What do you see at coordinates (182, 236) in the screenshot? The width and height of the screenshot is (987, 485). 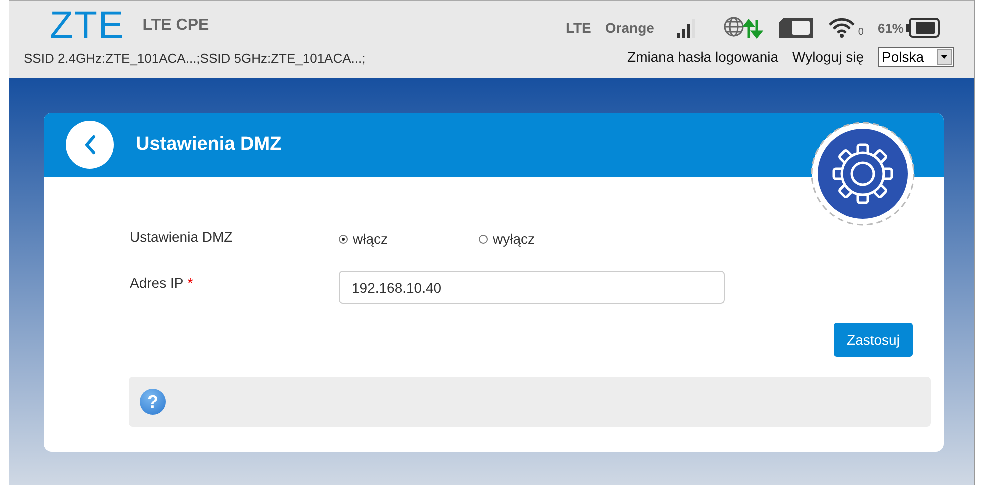 I see `field-label: Ustawienia DMZ` at bounding box center [182, 236].